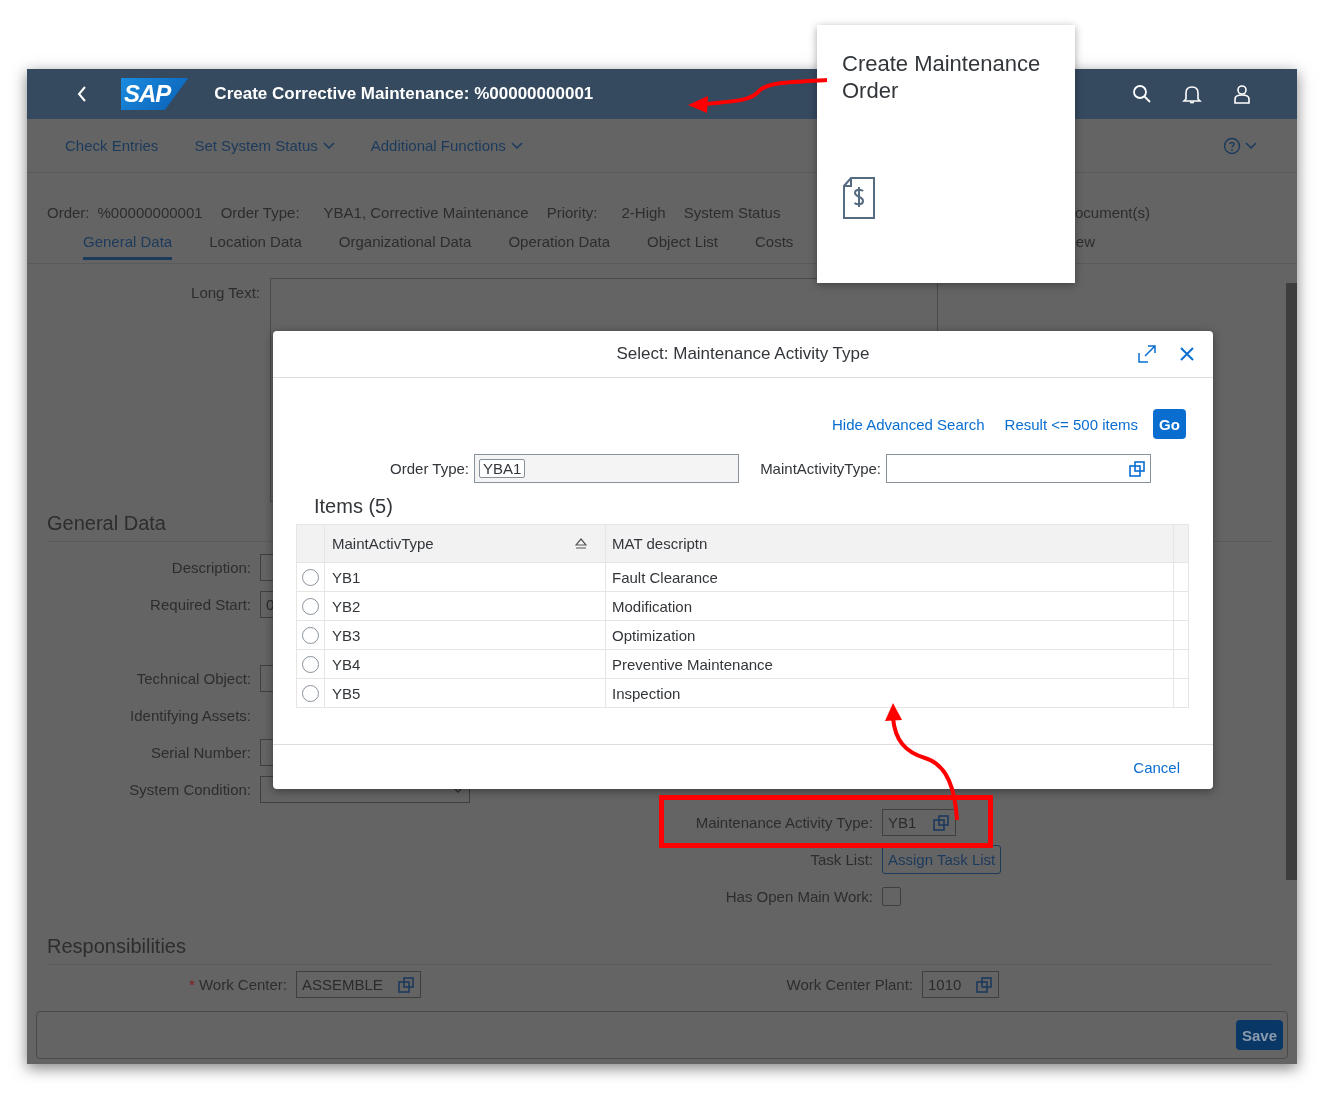 The width and height of the screenshot is (1324, 1093). I want to click on field-label: System Condition:, so click(189, 789).